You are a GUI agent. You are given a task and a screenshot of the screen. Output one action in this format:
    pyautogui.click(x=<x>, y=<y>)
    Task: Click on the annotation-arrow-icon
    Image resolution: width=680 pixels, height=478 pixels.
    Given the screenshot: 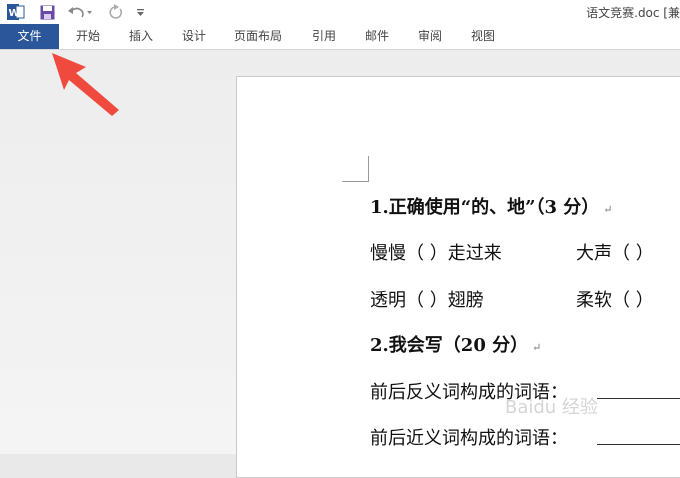 What is the action you would take?
    pyautogui.click(x=85, y=84)
    